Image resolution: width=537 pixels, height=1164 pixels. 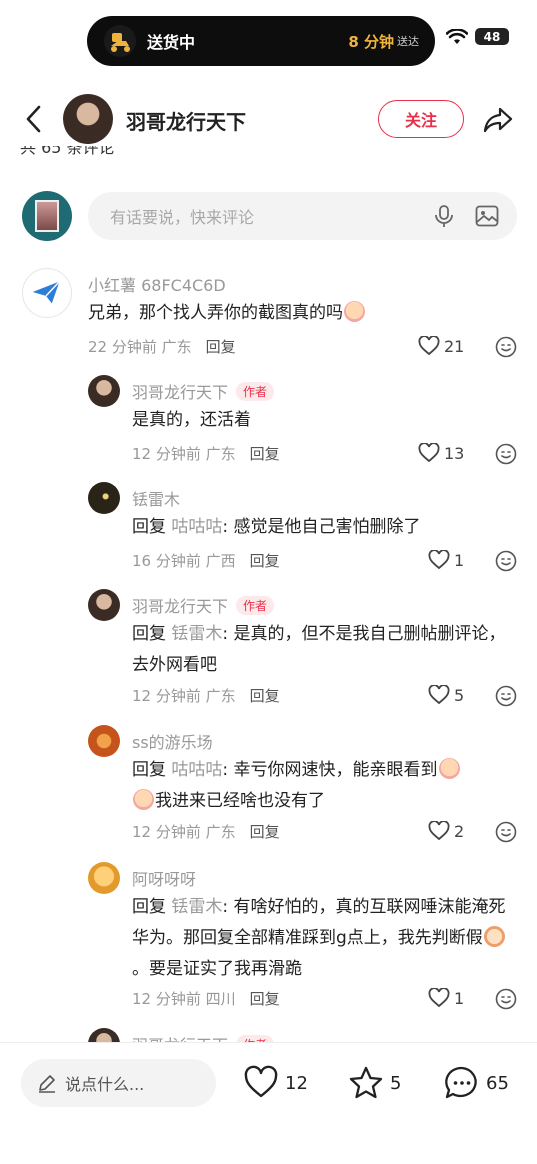 What do you see at coordinates (366, 1082) in the screenshot?
I see `star-icon` at bounding box center [366, 1082].